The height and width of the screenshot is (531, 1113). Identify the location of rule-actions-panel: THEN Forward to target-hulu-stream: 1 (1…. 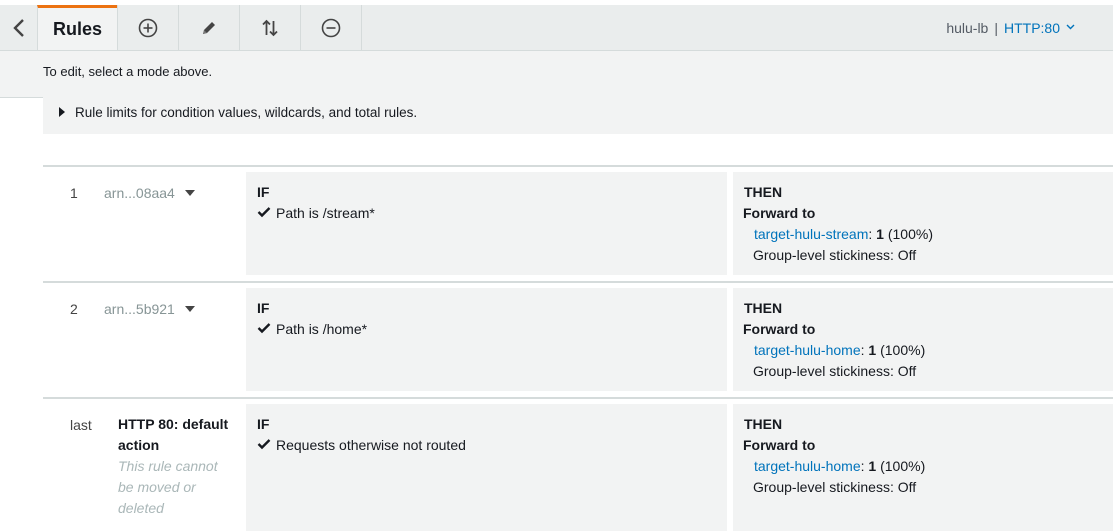
(923, 223).